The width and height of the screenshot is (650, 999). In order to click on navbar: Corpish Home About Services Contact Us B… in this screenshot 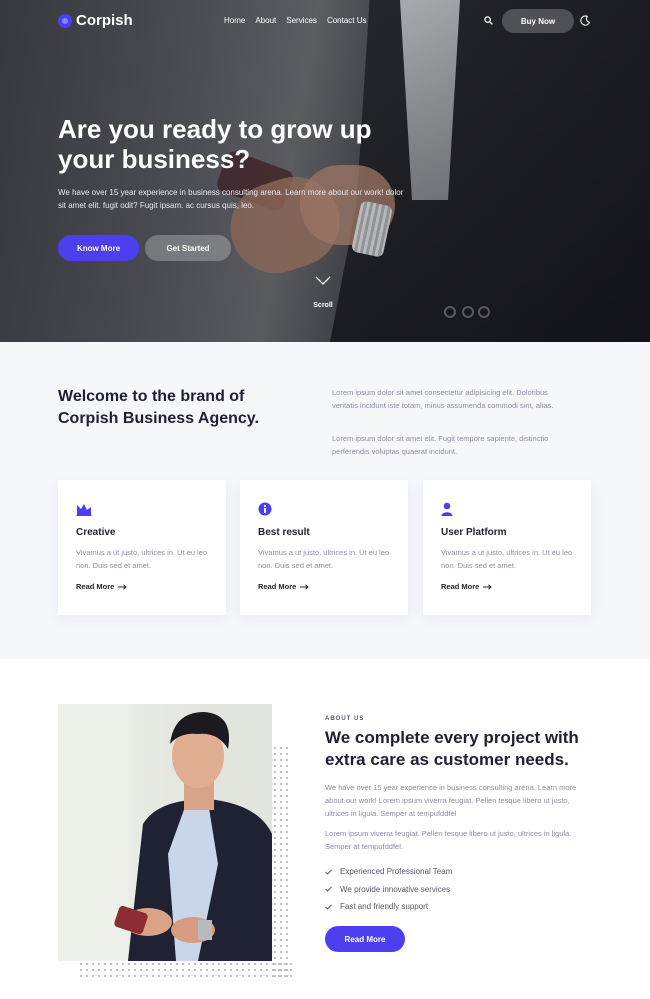, I will do `click(325, 21)`.